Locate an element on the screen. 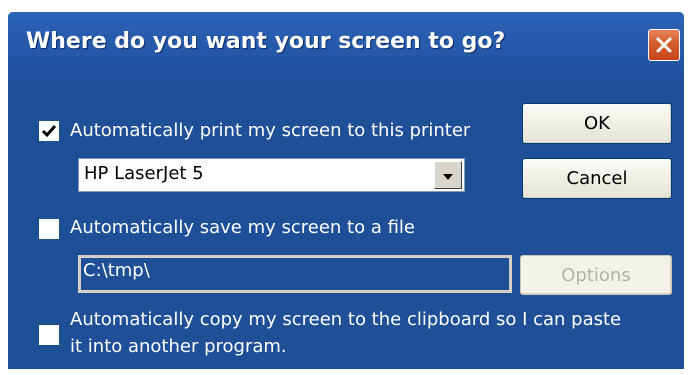 This screenshot has height=375, width=689. save-path-field: C:\tmp\ is located at coordinates (295, 274).